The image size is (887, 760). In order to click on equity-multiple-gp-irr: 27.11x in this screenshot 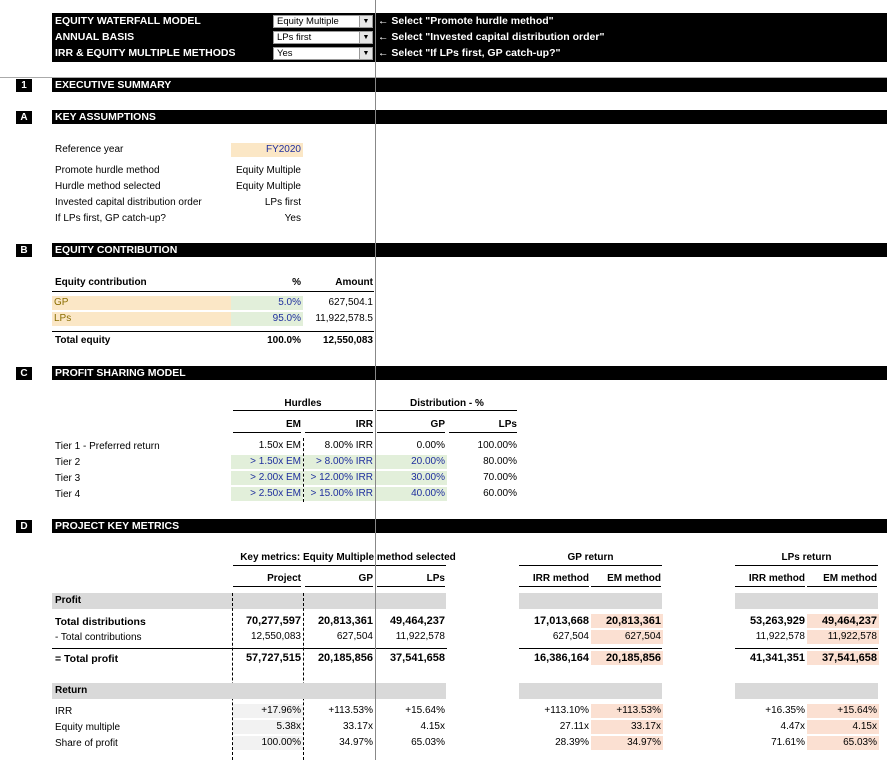, I will do `click(574, 726)`.